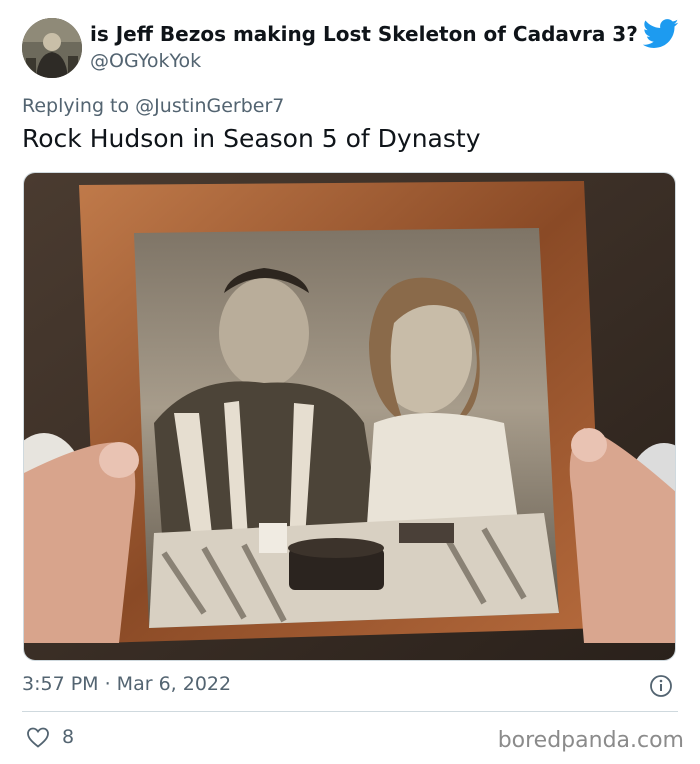 This screenshot has width=700, height=764. Describe the element at coordinates (145, 61) in the screenshot. I see `user-handle: @OGYokYok` at that location.